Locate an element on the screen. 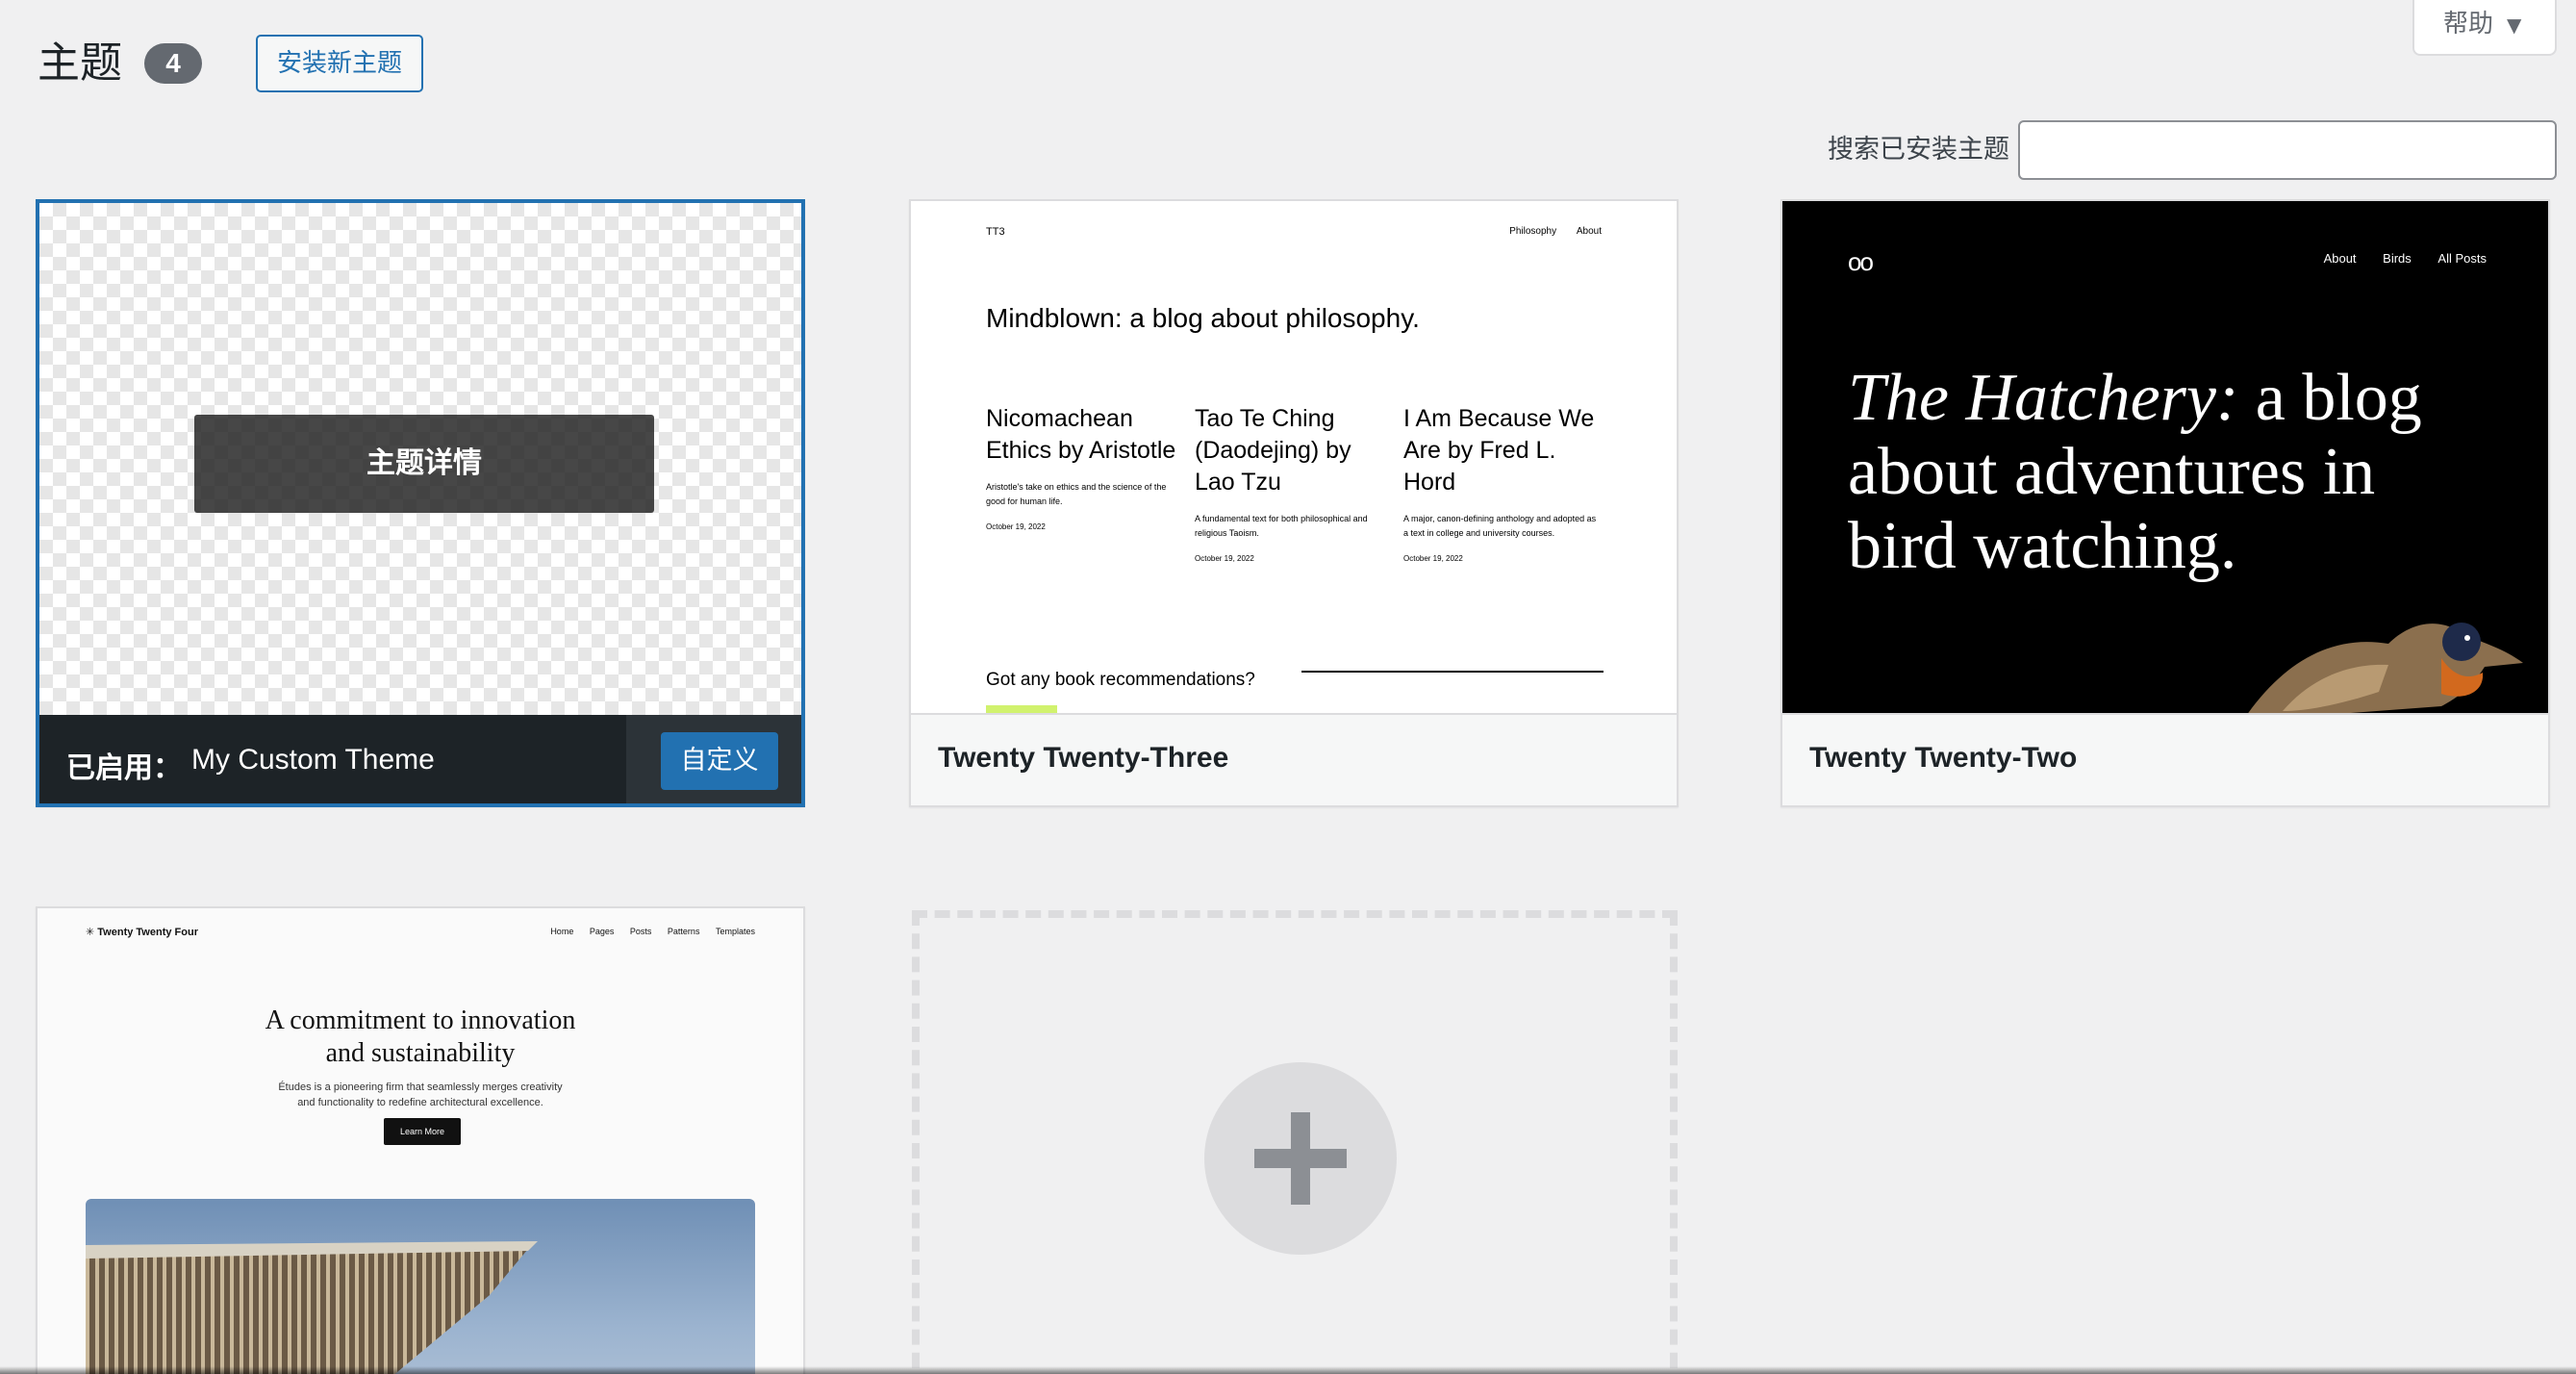  preview-accent-bar is located at coordinates (1021, 709).